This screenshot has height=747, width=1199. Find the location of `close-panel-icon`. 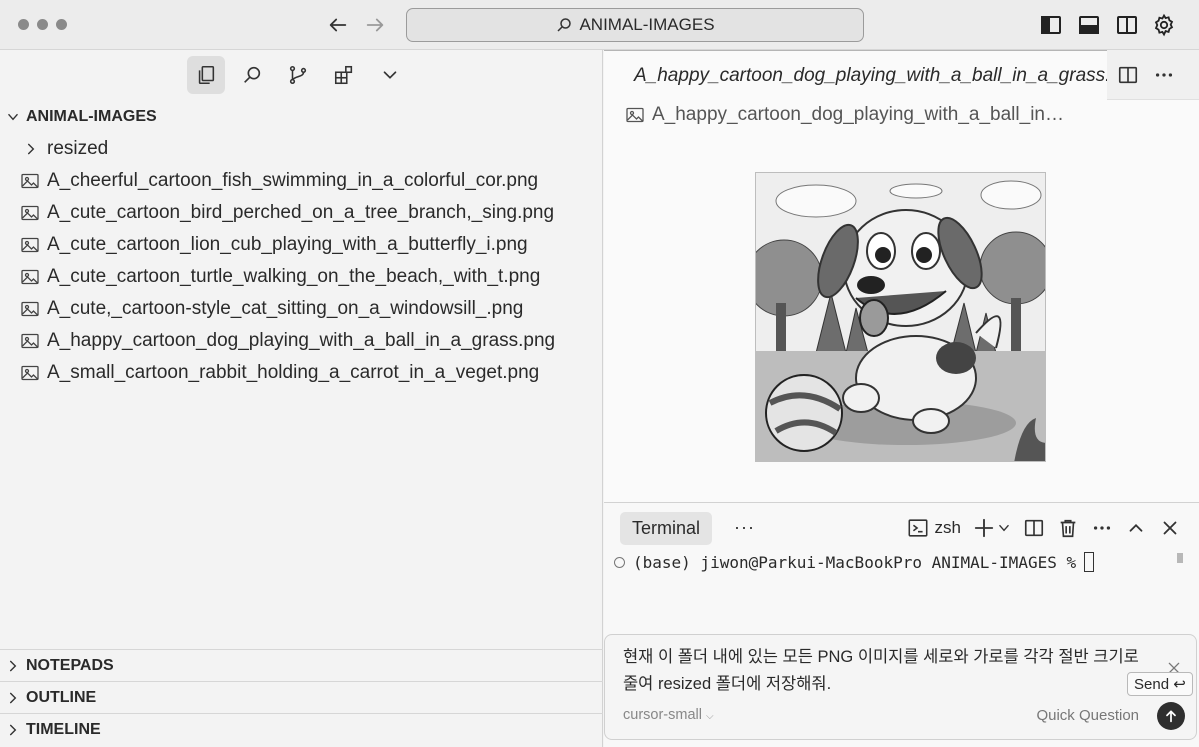

close-panel-icon is located at coordinates (1170, 528).